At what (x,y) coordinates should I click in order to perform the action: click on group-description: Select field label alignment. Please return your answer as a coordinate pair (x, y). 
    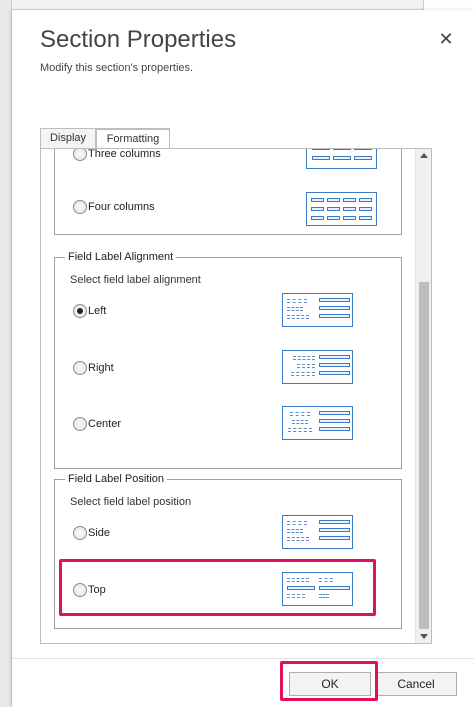
    Looking at the image, I should click on (135, 280).